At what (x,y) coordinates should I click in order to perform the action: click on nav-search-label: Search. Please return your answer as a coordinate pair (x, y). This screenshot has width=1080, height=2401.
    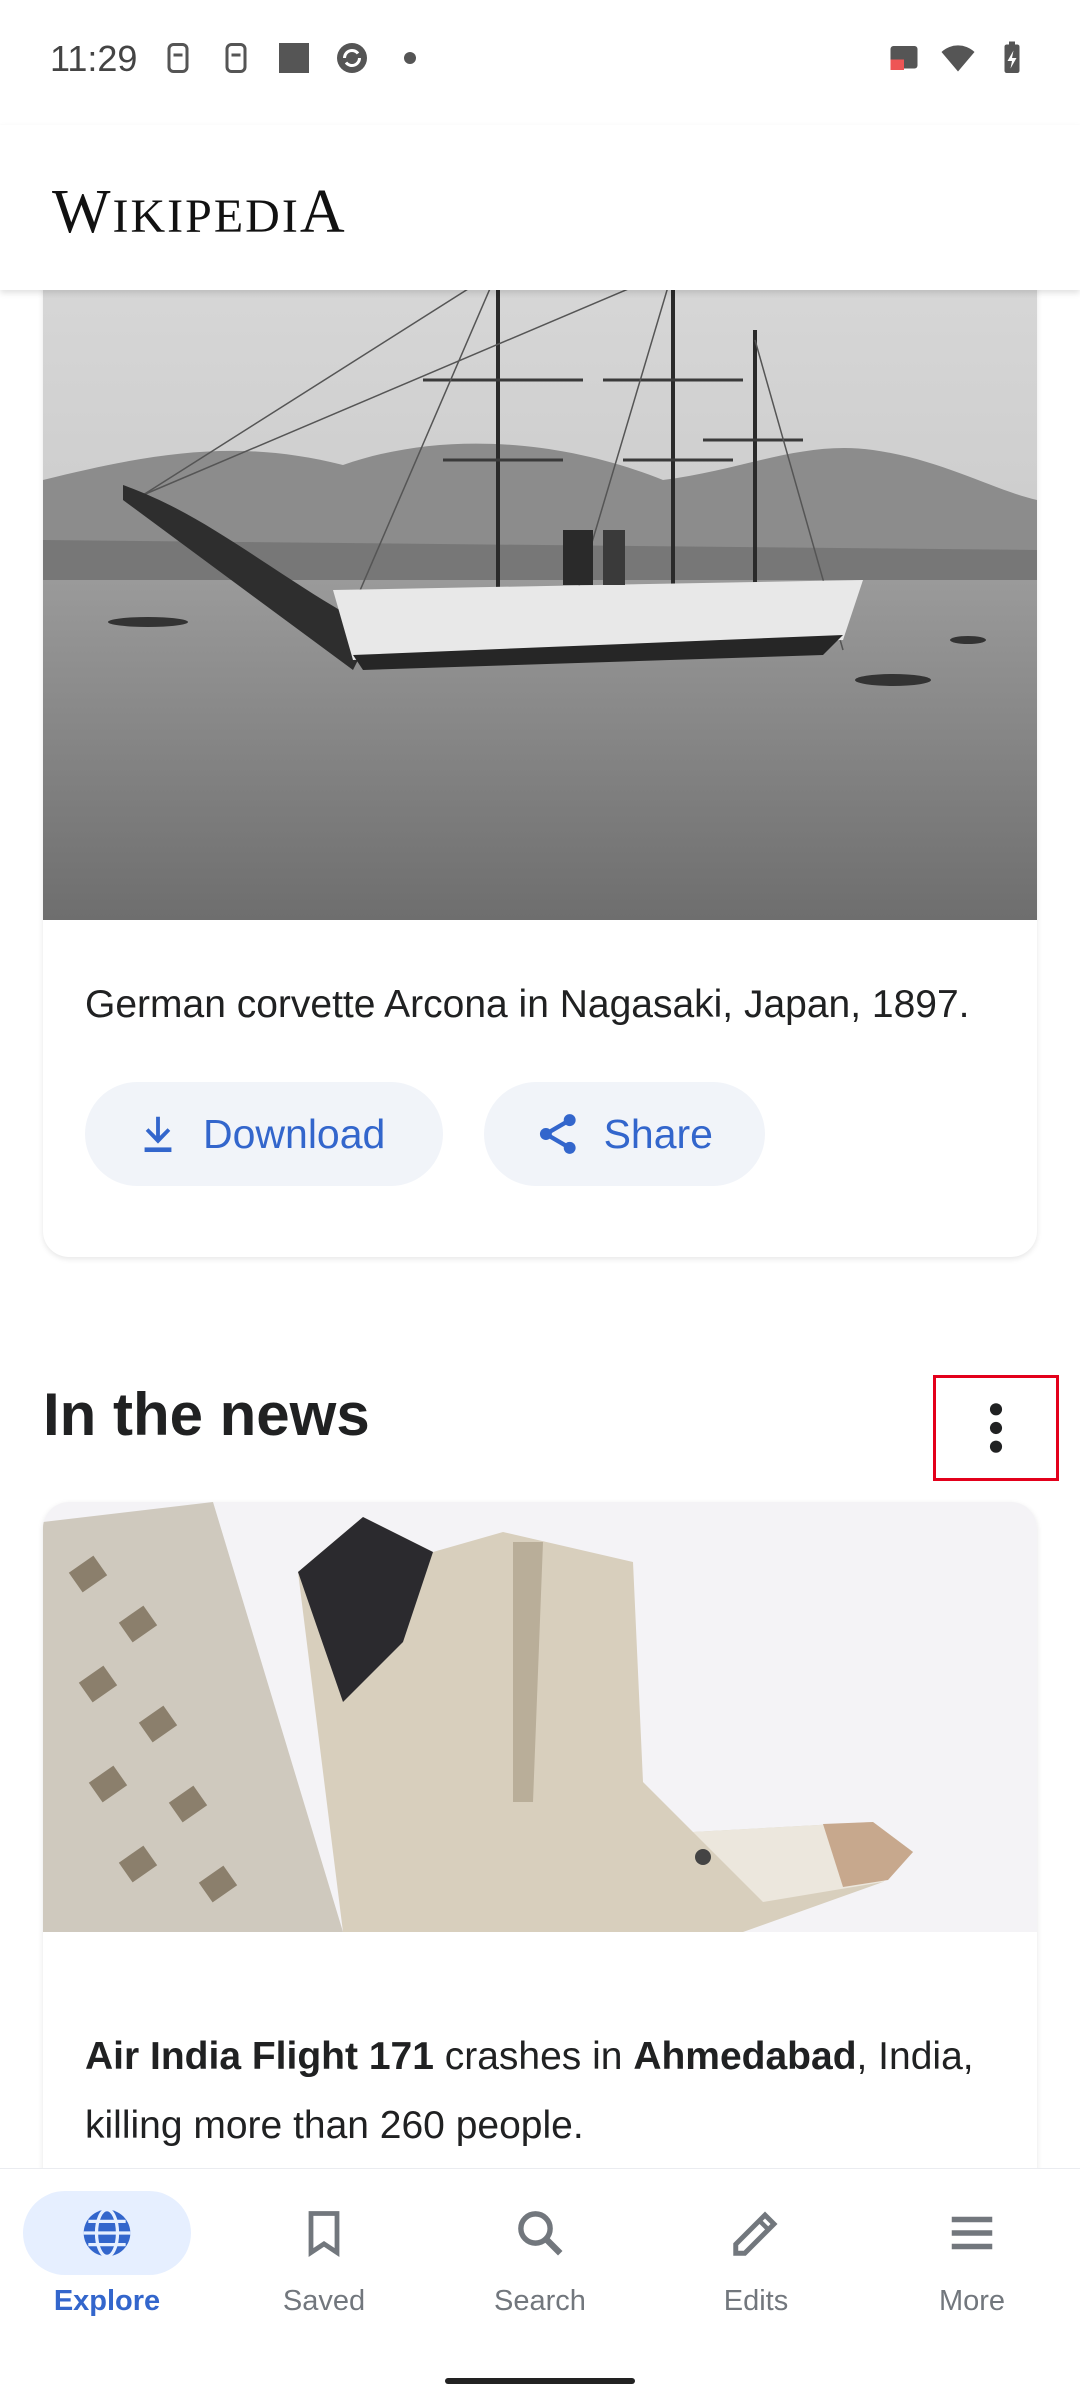
    Looking at the image, I should click on (540, 2301).